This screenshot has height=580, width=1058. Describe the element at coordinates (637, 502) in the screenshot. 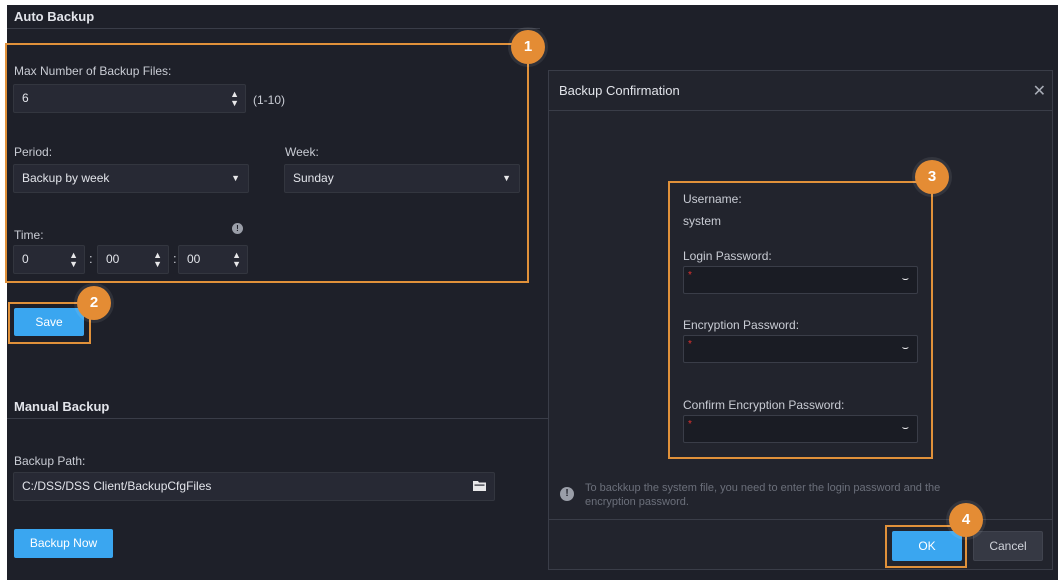

I see `note-line-2: encryption password.` at that location.